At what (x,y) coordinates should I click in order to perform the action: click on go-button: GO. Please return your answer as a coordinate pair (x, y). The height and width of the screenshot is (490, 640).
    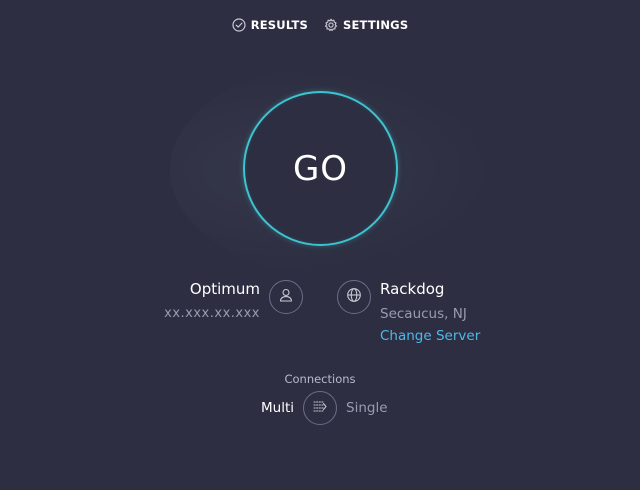
    Looking at the image, I should click on (320, 168).